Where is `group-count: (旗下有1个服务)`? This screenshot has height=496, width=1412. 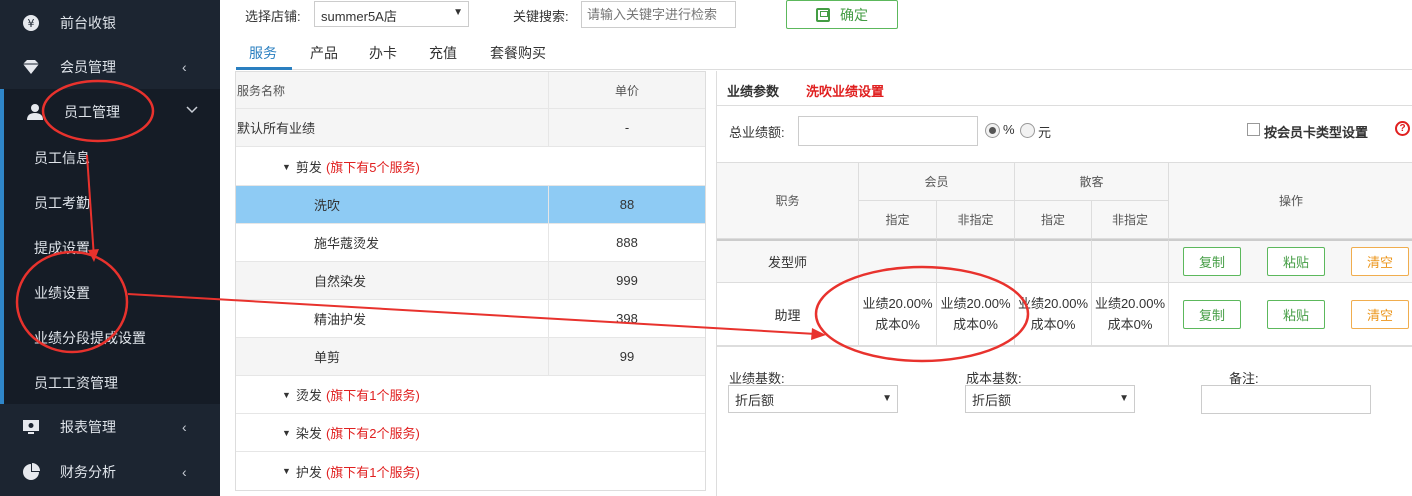
group-count: (旗下有1个服务) is located at coordinates (372, 472).